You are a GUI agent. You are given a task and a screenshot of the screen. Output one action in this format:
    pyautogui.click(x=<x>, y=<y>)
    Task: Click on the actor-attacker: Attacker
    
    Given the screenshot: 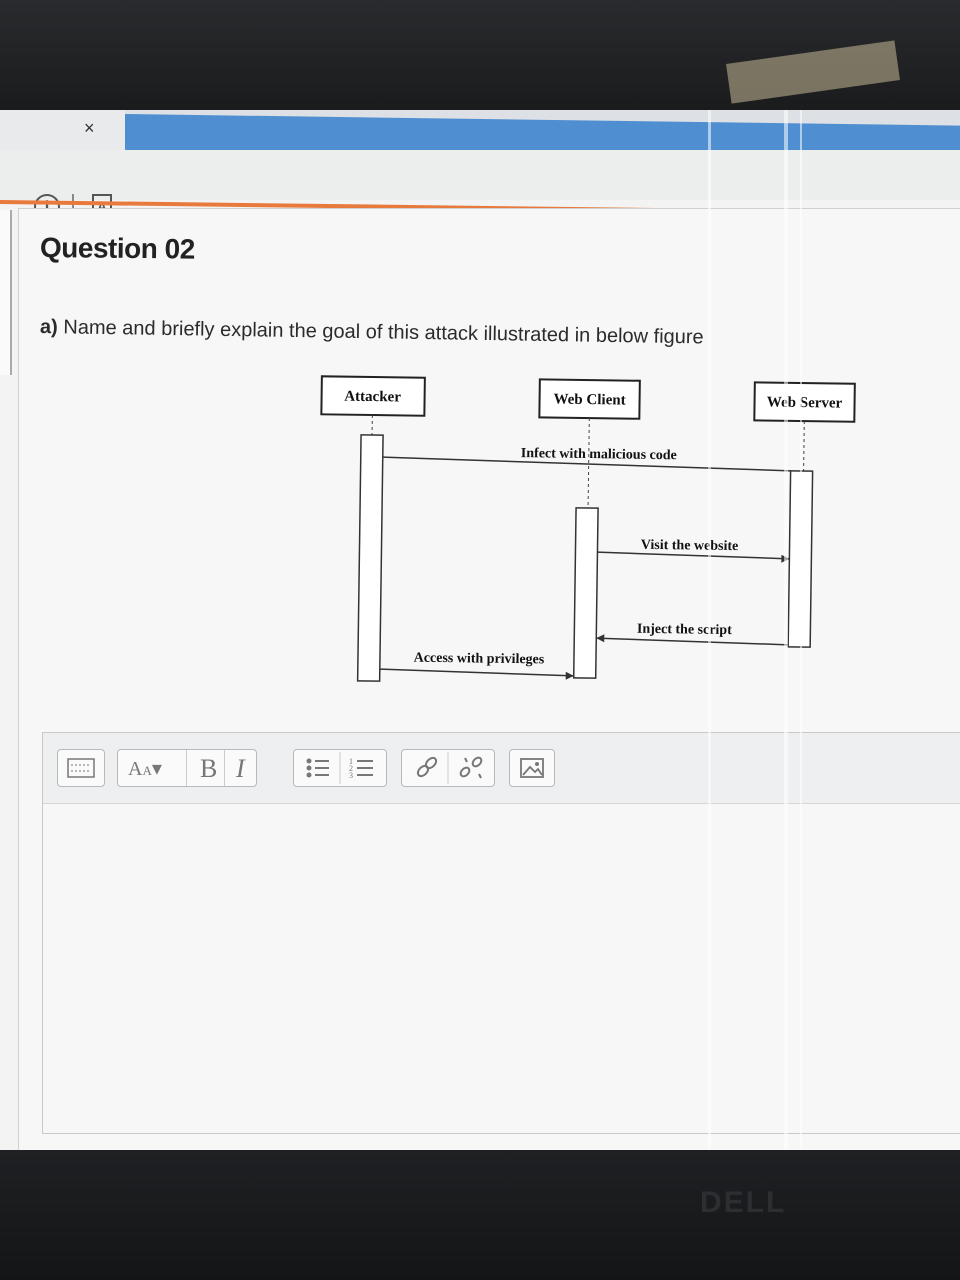 What is the action you would take?
    pyautogui.click(x=372, y=397)
    